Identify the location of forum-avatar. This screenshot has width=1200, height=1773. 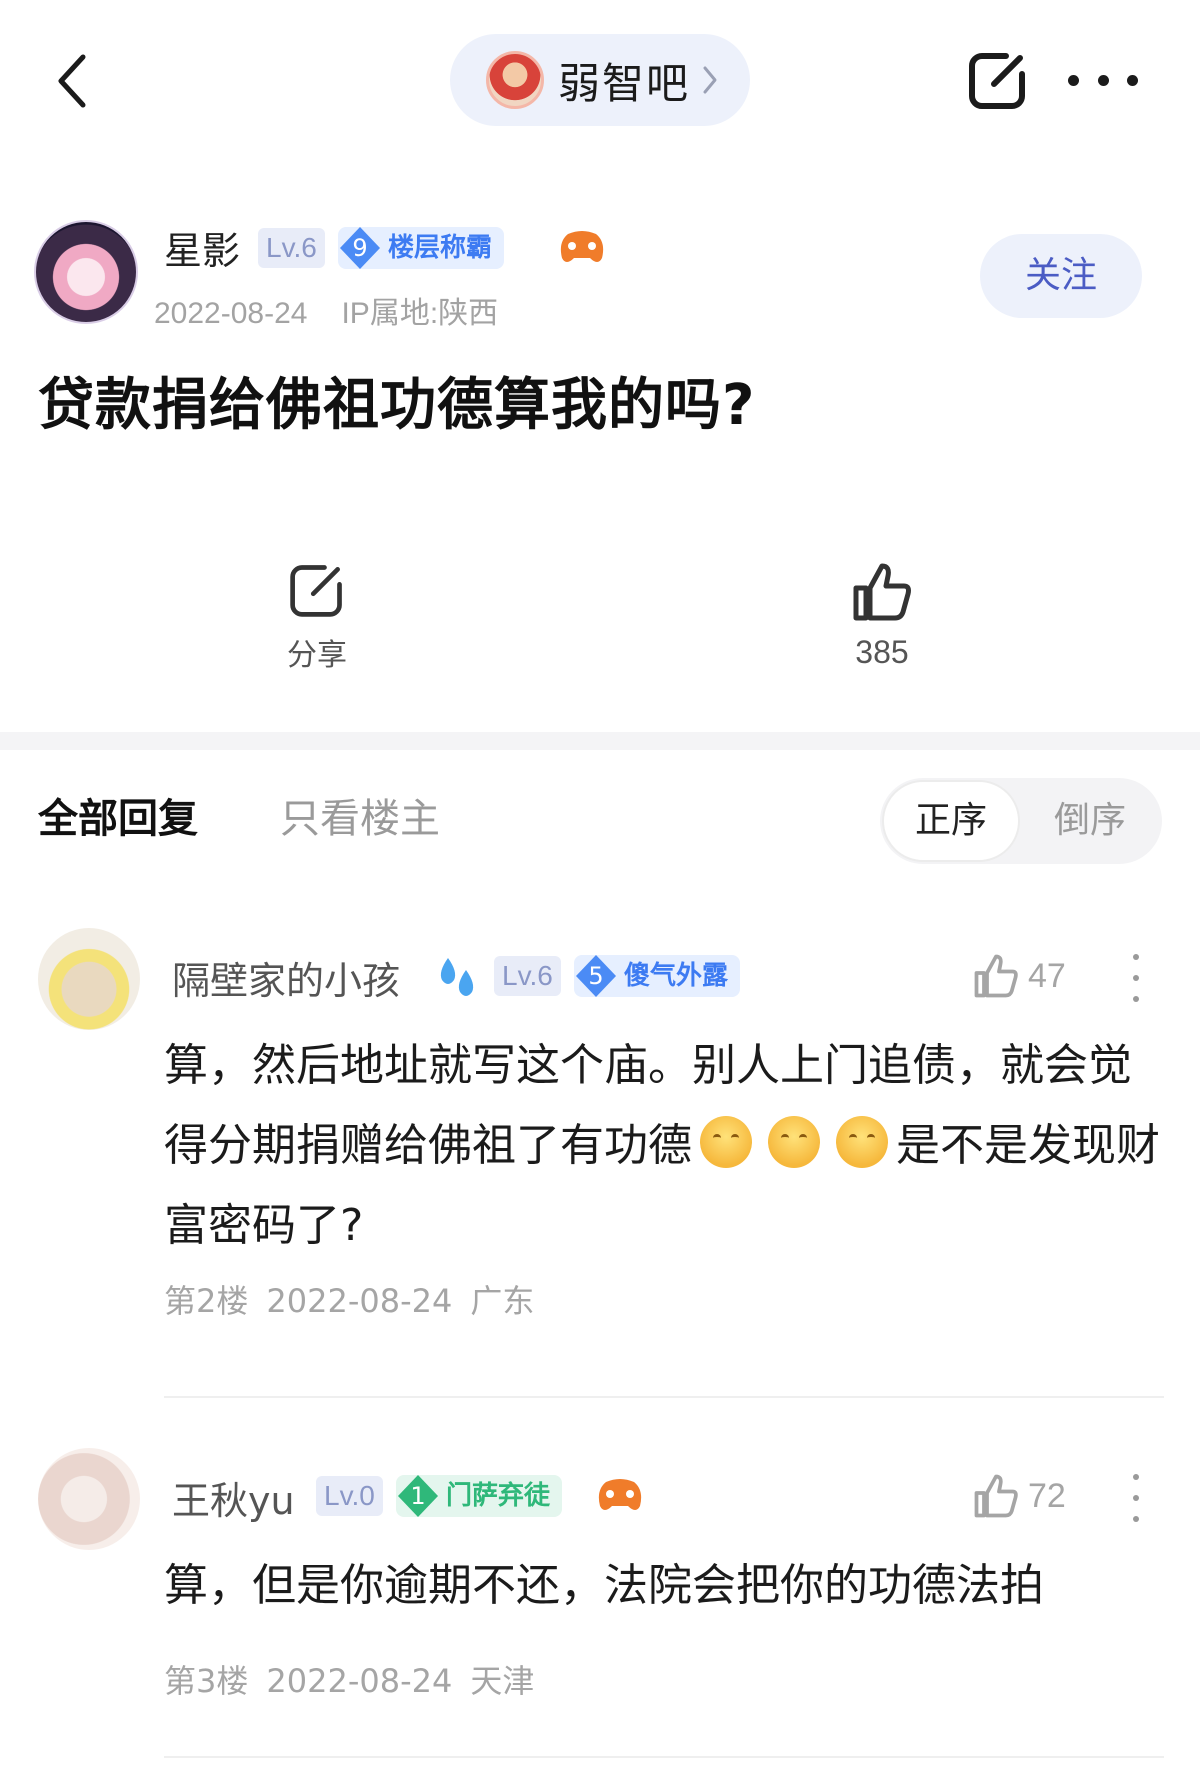
(515, 80).